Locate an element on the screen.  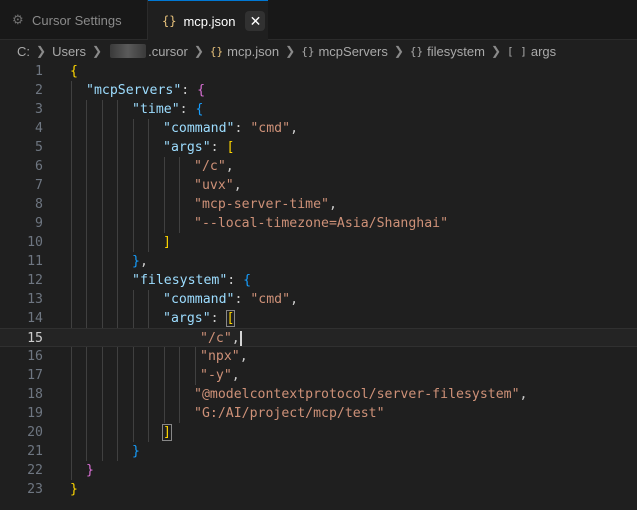
breadcrumb-mcpservers: mcpServers is located at coordinates (352, 51).